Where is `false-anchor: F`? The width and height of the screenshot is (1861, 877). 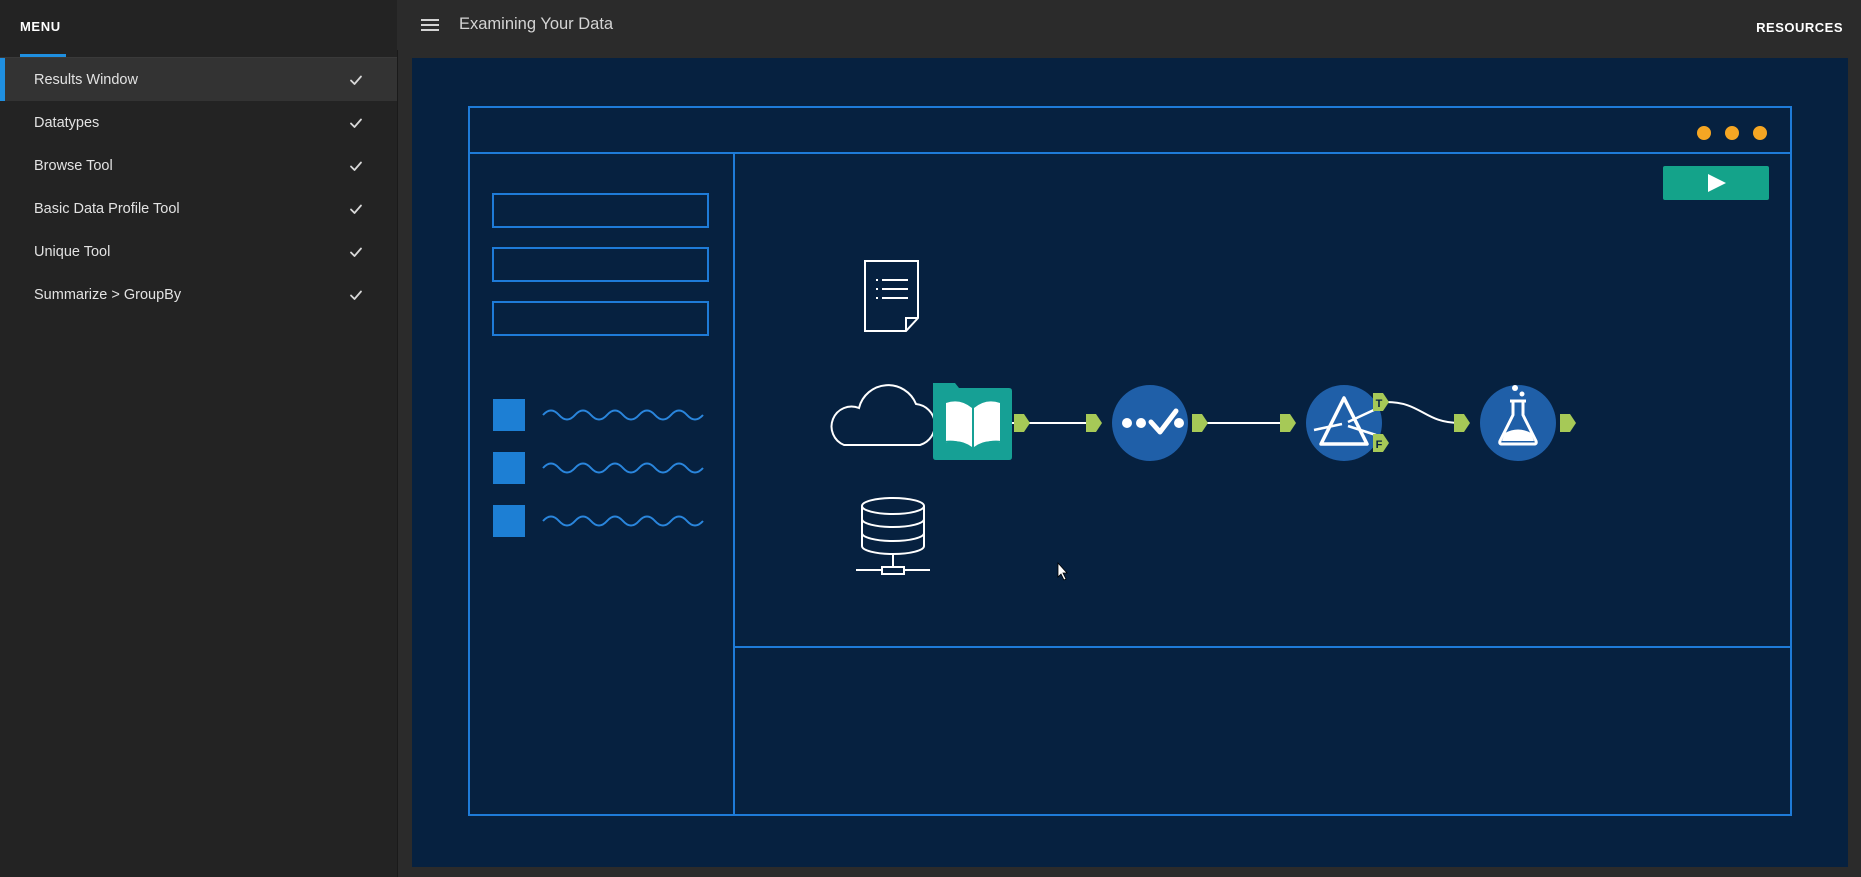
false-anchor: F is located at coordinates (1381, 443).